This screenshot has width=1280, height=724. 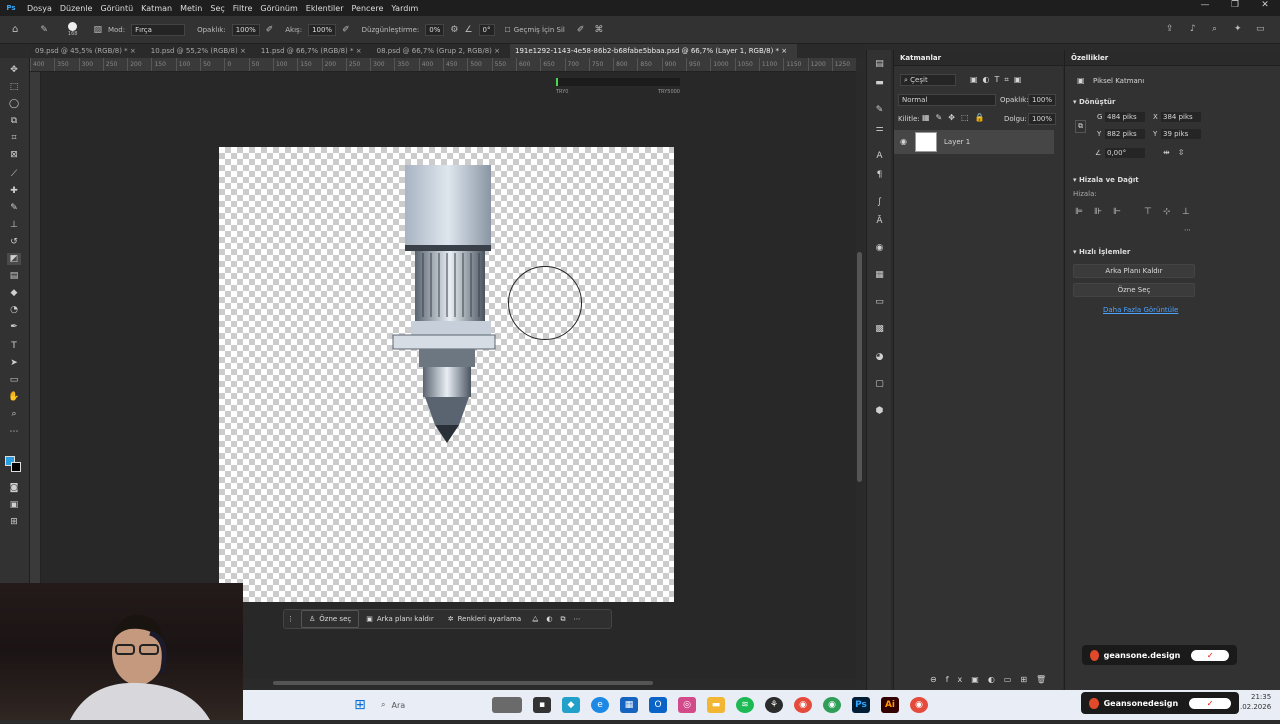 I want to click on angle-input: 0°, so click(x=486, y=29).